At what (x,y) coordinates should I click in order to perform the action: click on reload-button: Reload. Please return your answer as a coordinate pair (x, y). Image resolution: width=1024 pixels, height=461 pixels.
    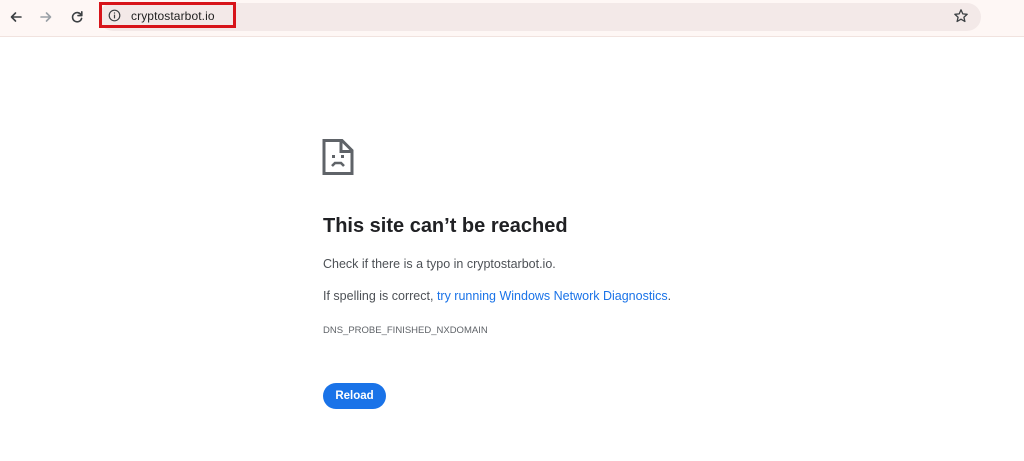
    Looking at the image, I should click on (354, 396).